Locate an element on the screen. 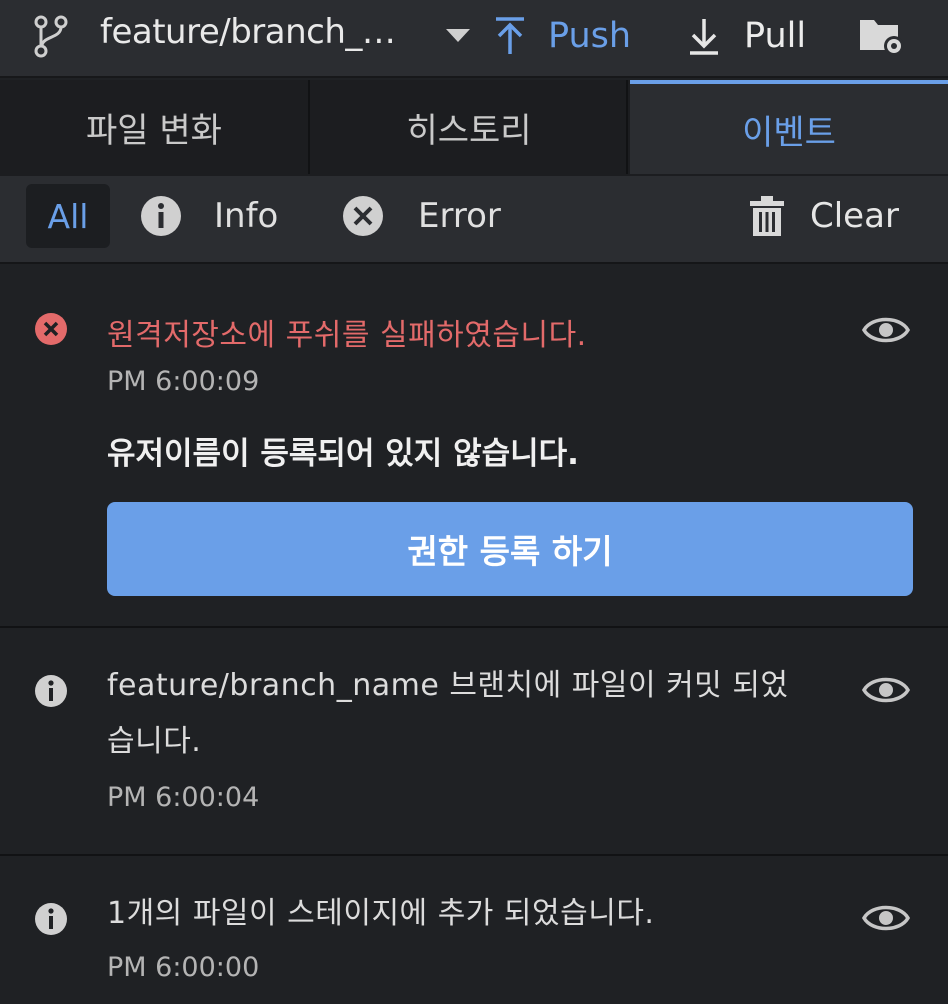  filter-info-label: Info is located at coordinates (246, 216).